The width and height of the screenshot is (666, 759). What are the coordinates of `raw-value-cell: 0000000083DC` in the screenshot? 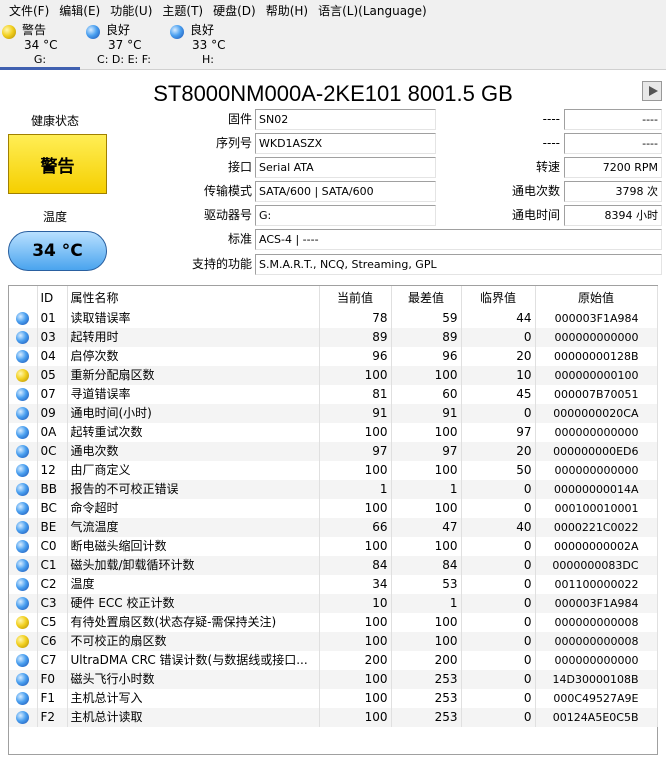 It's located at (596, 565).